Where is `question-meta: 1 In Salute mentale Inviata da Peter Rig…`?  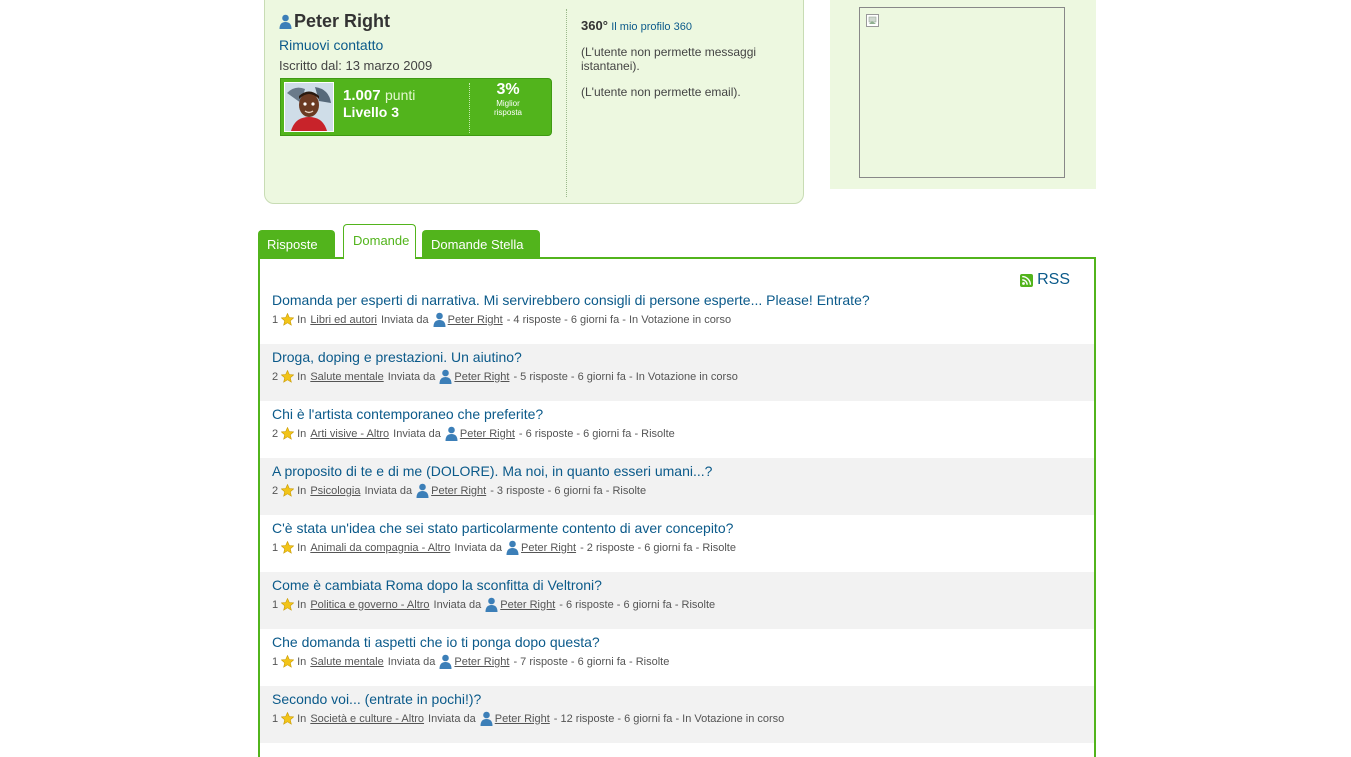 question-meta: 1 In Salute mentale Inviata da Peter Rig… is located at coordinates (683, 661).